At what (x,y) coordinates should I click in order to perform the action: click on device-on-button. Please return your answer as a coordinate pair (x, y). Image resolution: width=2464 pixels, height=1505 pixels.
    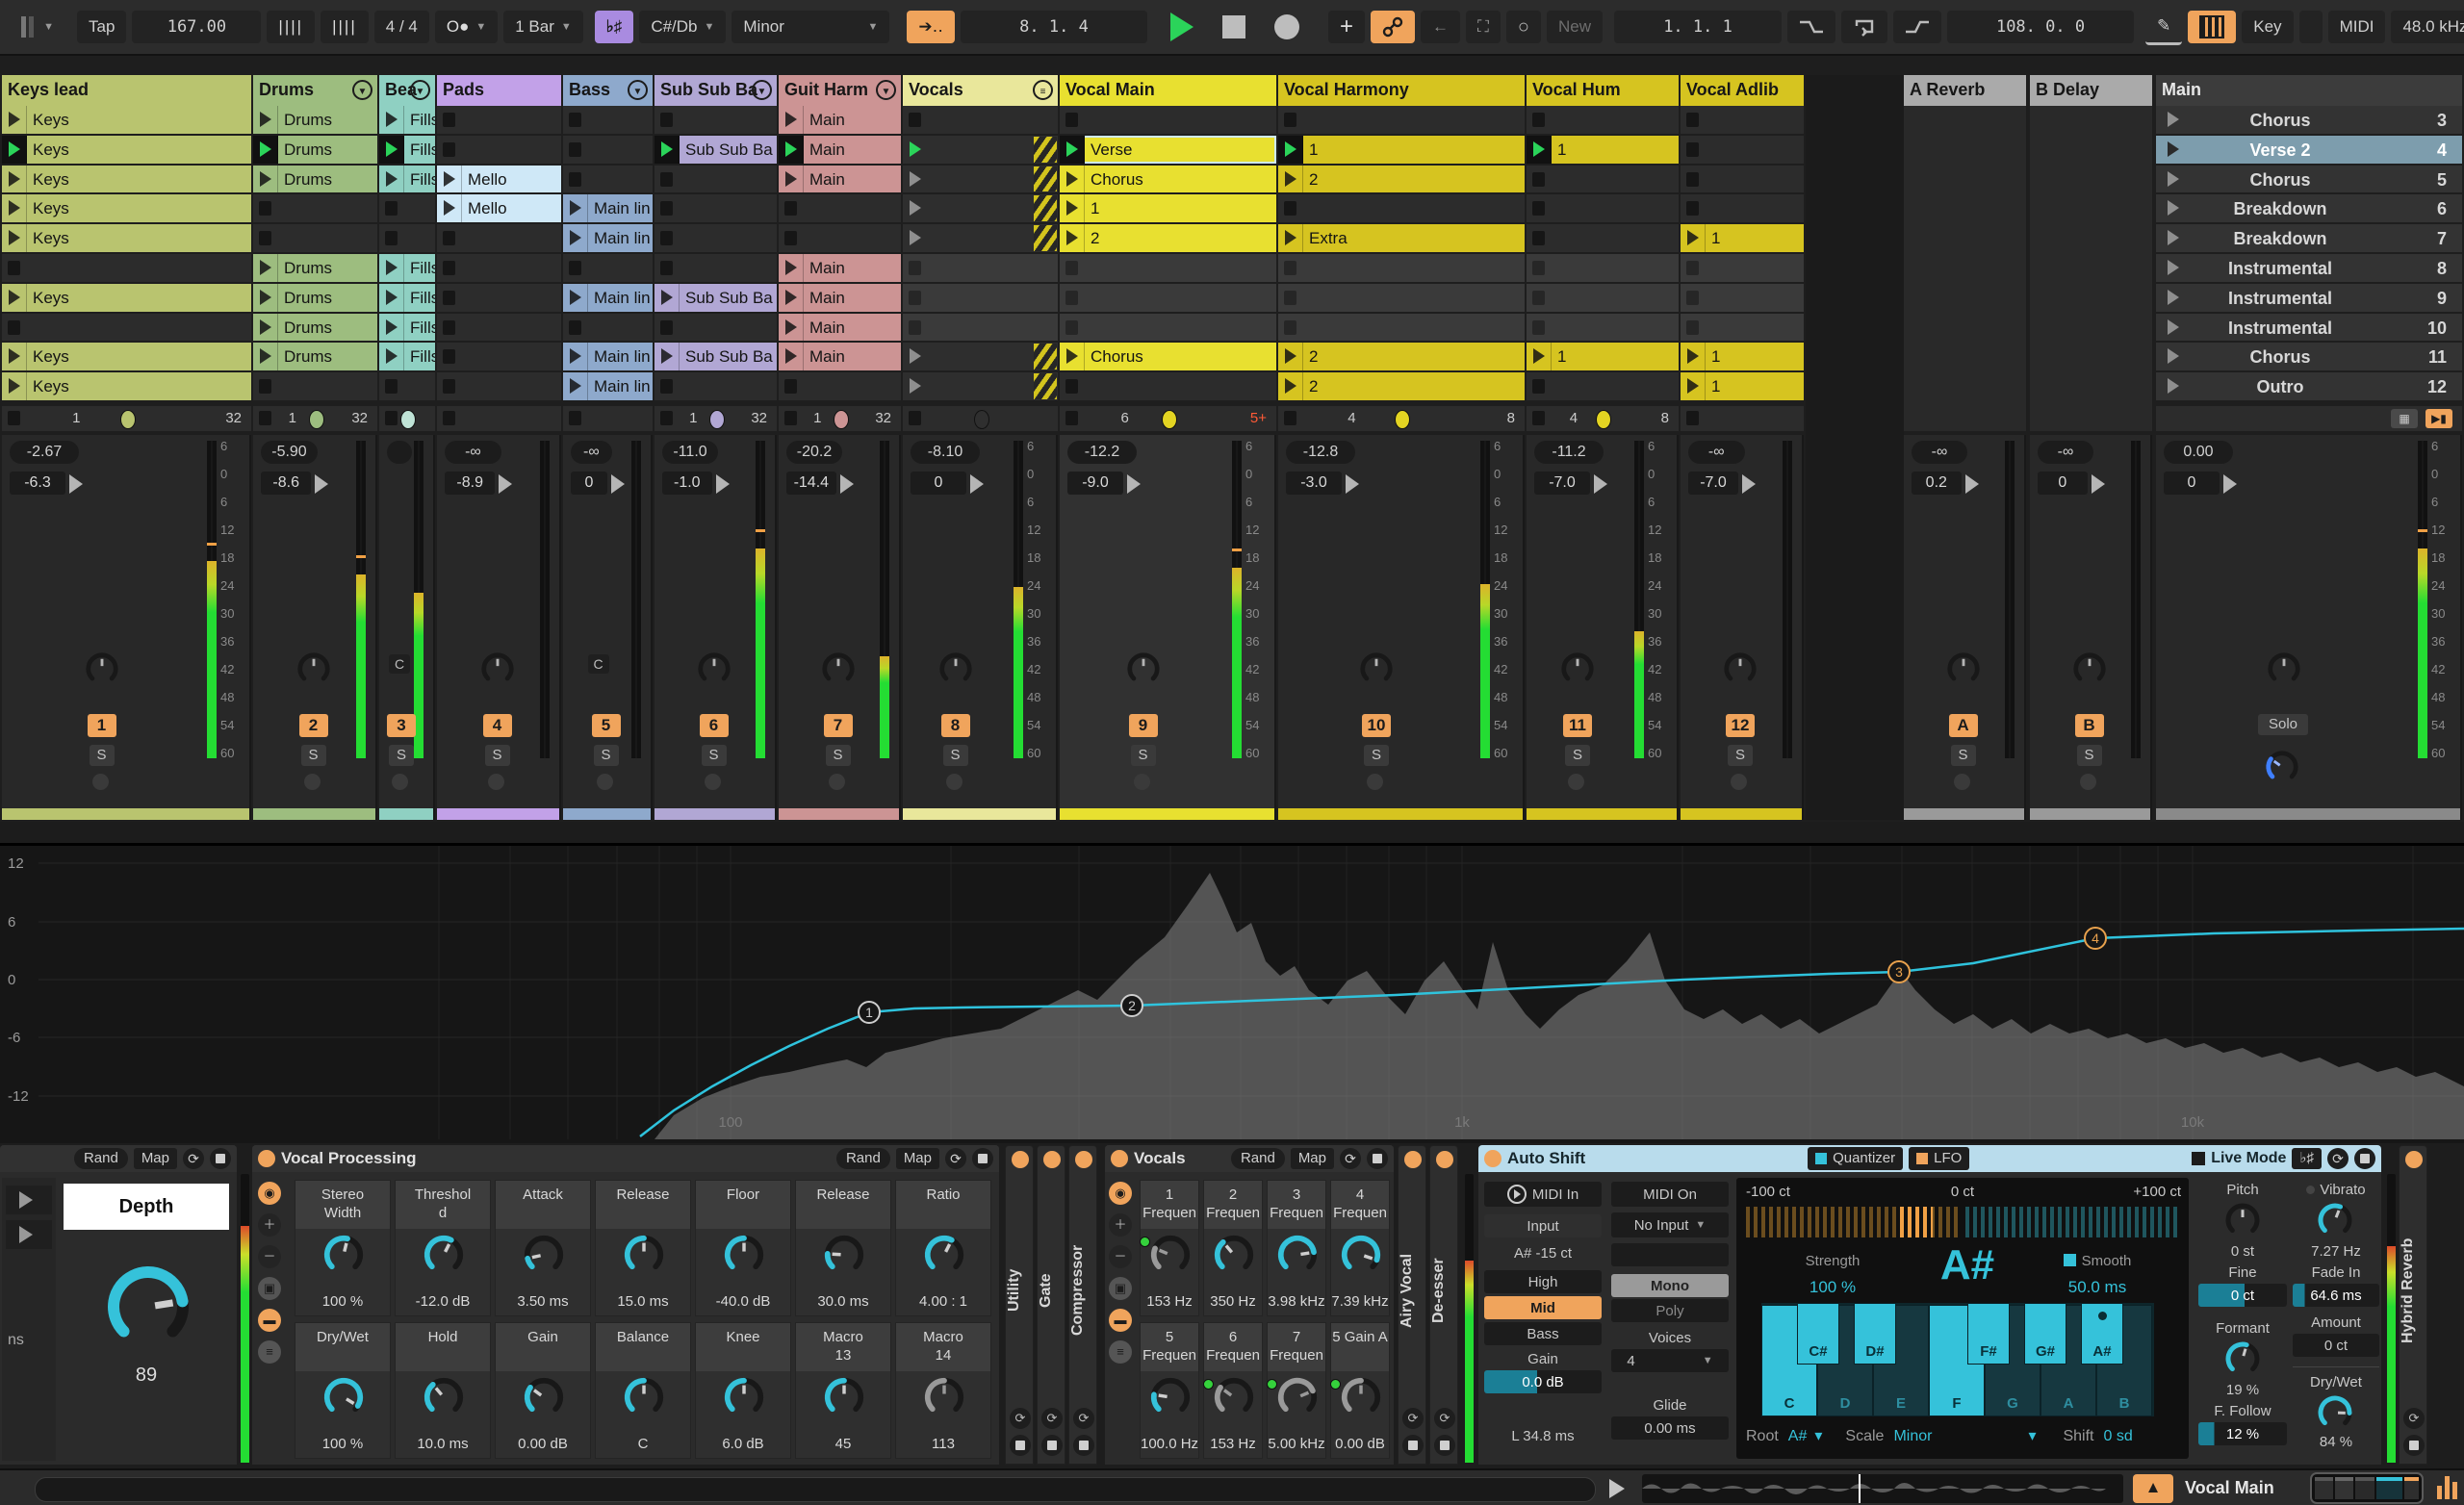
    Looking at the image, I should click on (1493, 1159).